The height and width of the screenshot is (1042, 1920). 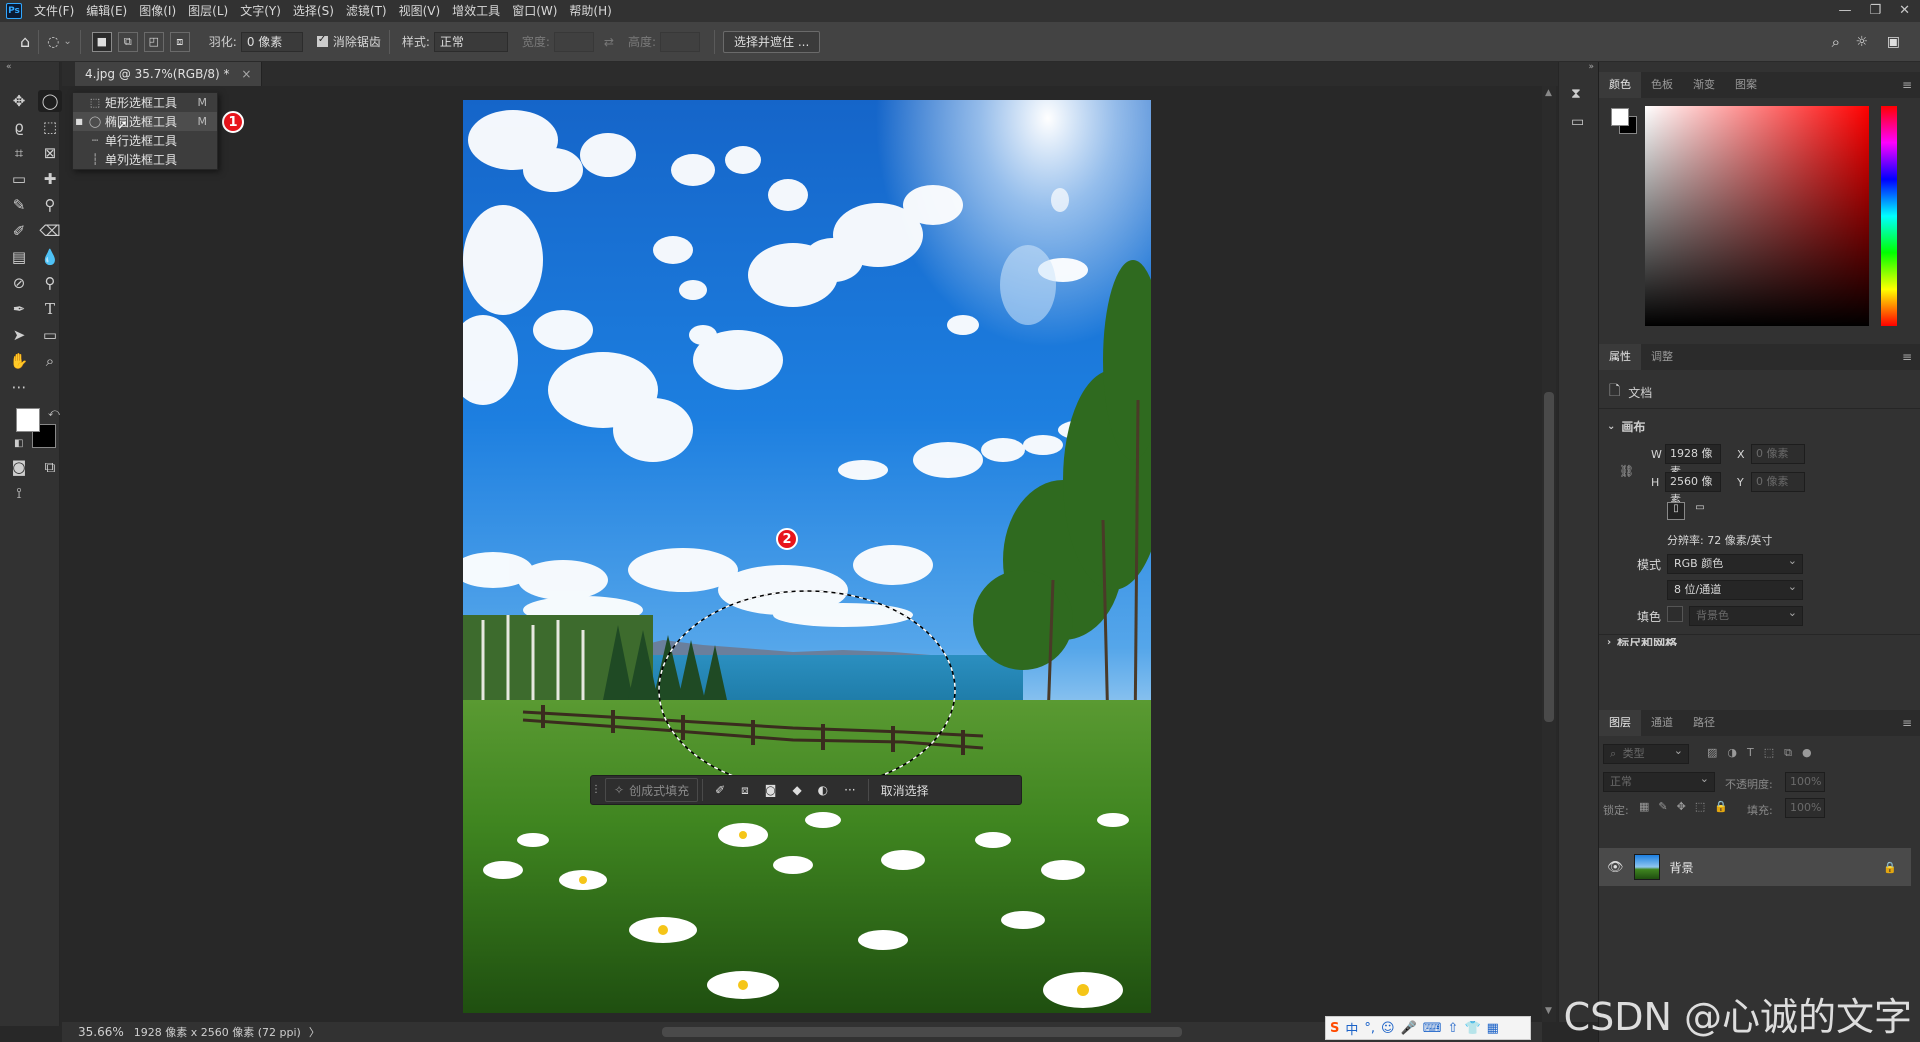 I want to click on restore-icon: ❐, so click(x=1875, y=11).